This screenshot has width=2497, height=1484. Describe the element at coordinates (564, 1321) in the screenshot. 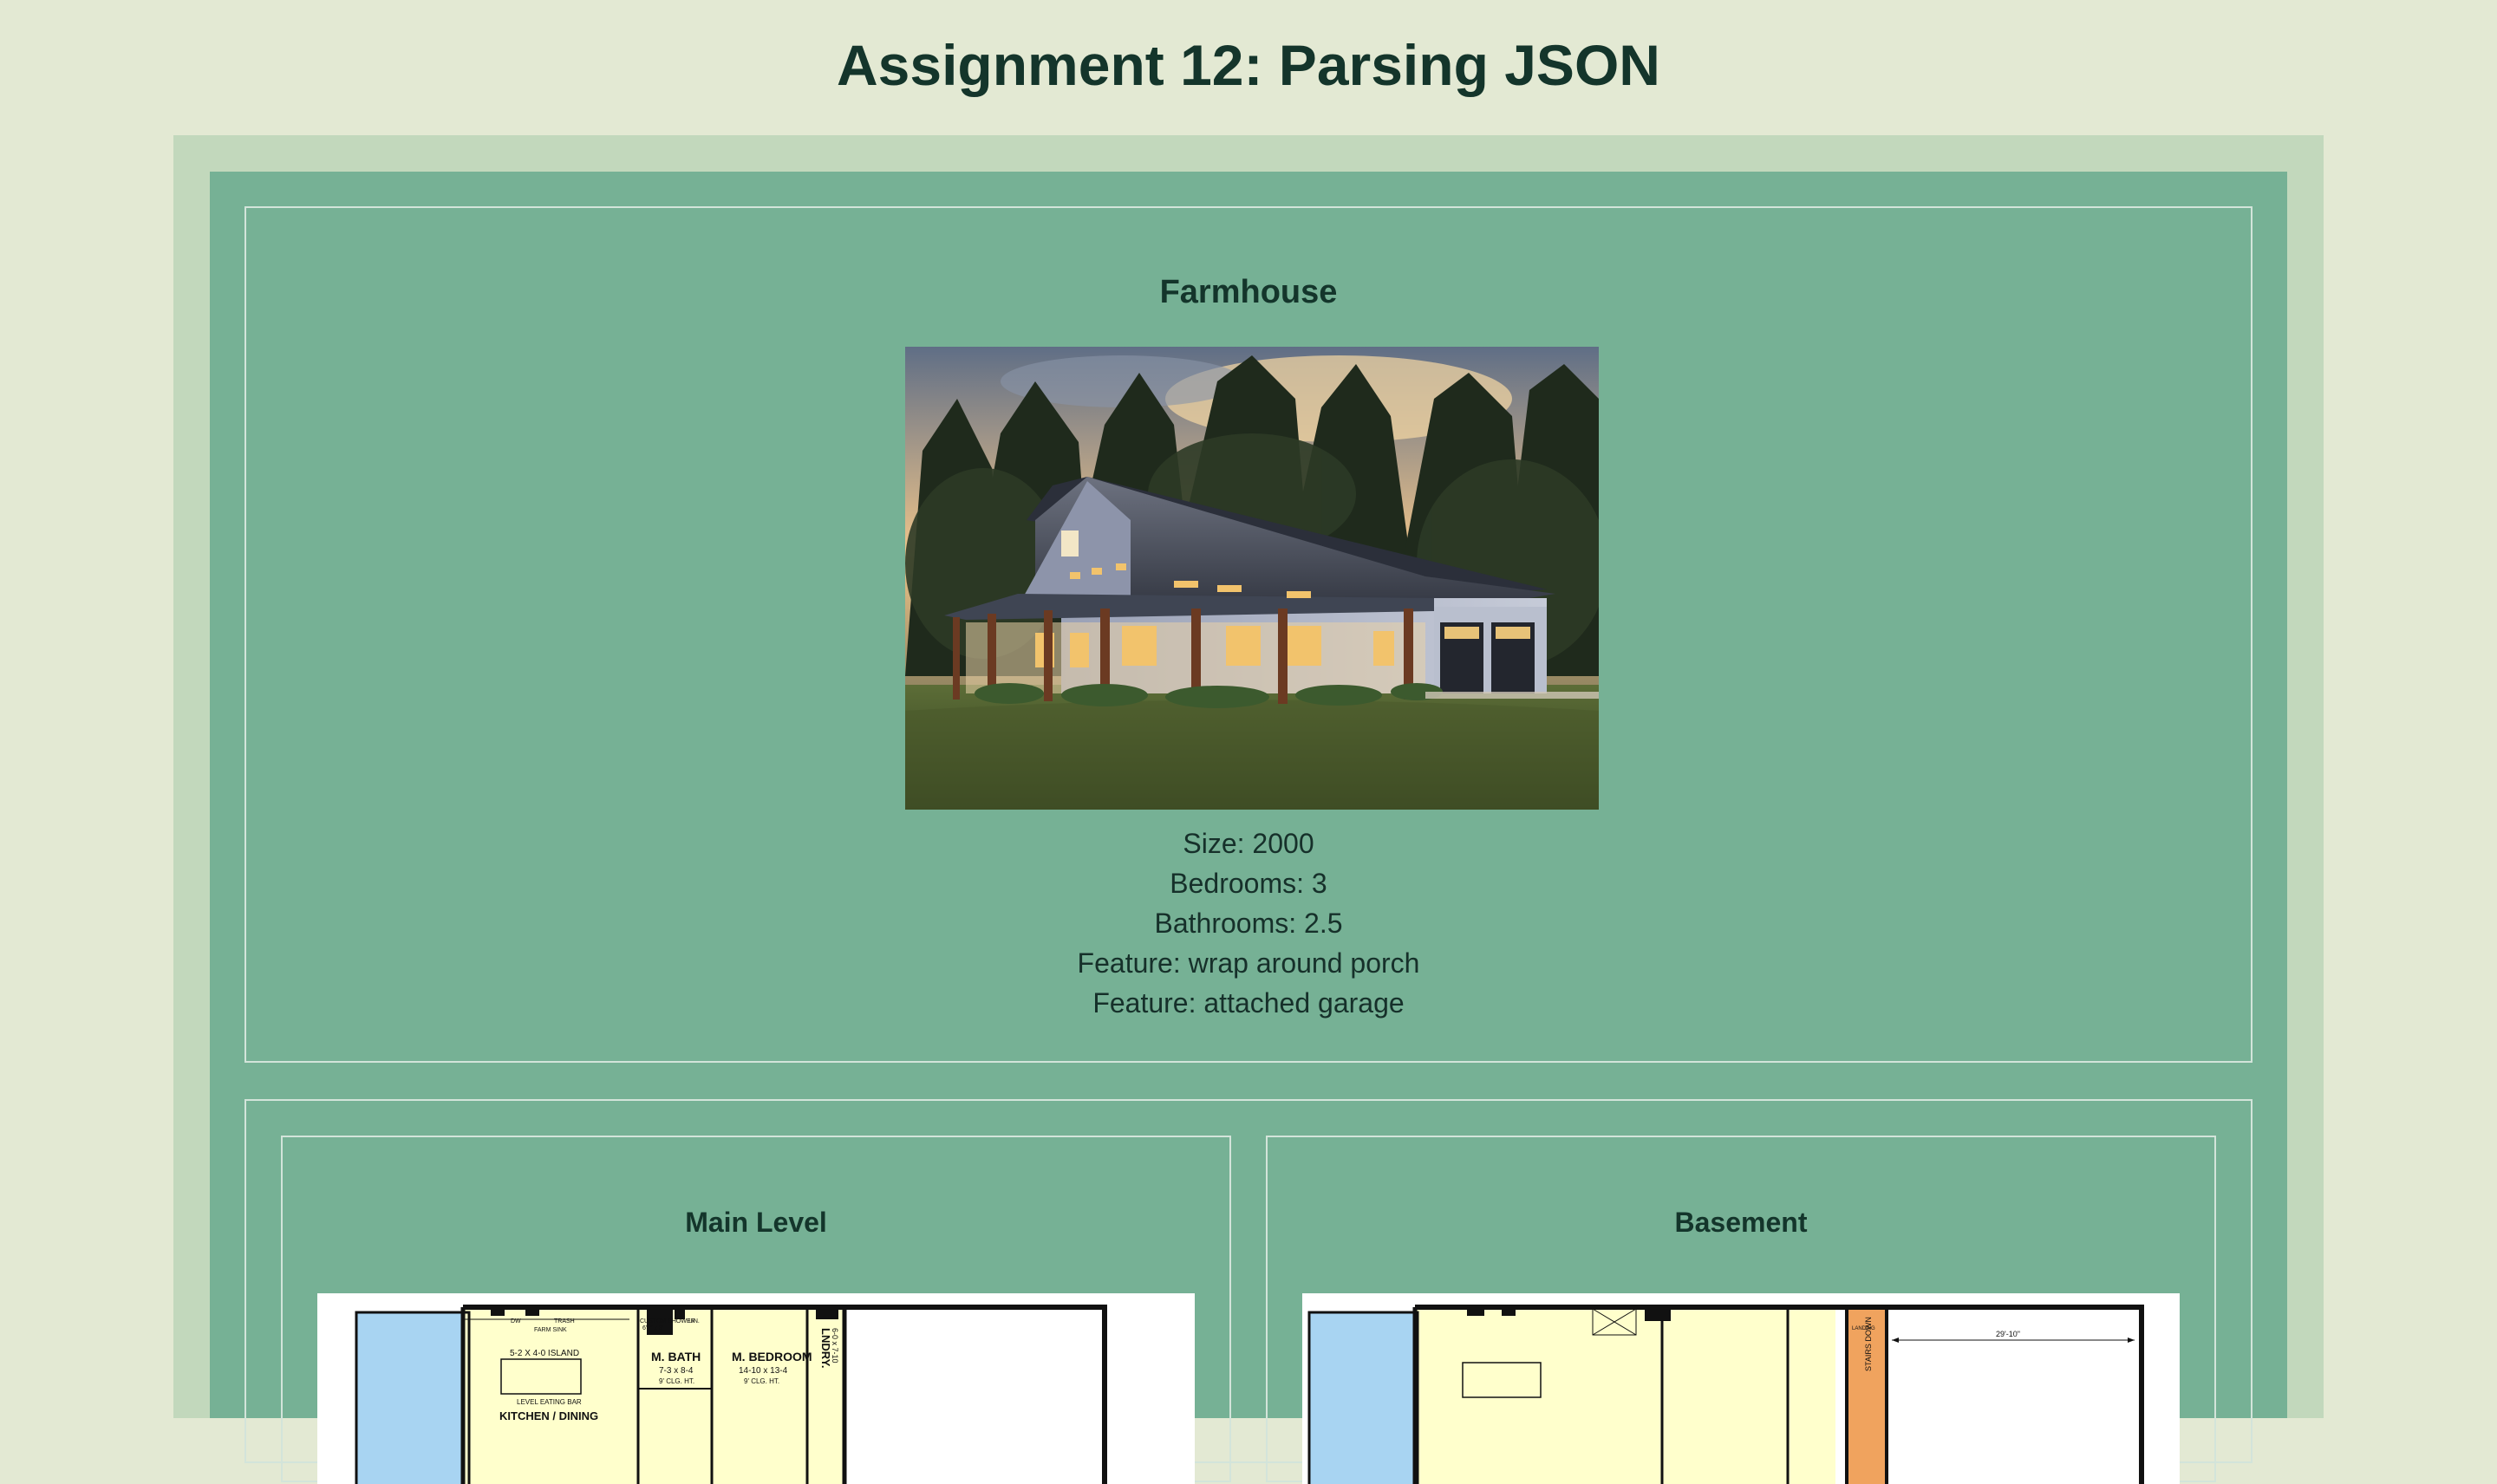

I see `plan-label: TRASH` at that location.